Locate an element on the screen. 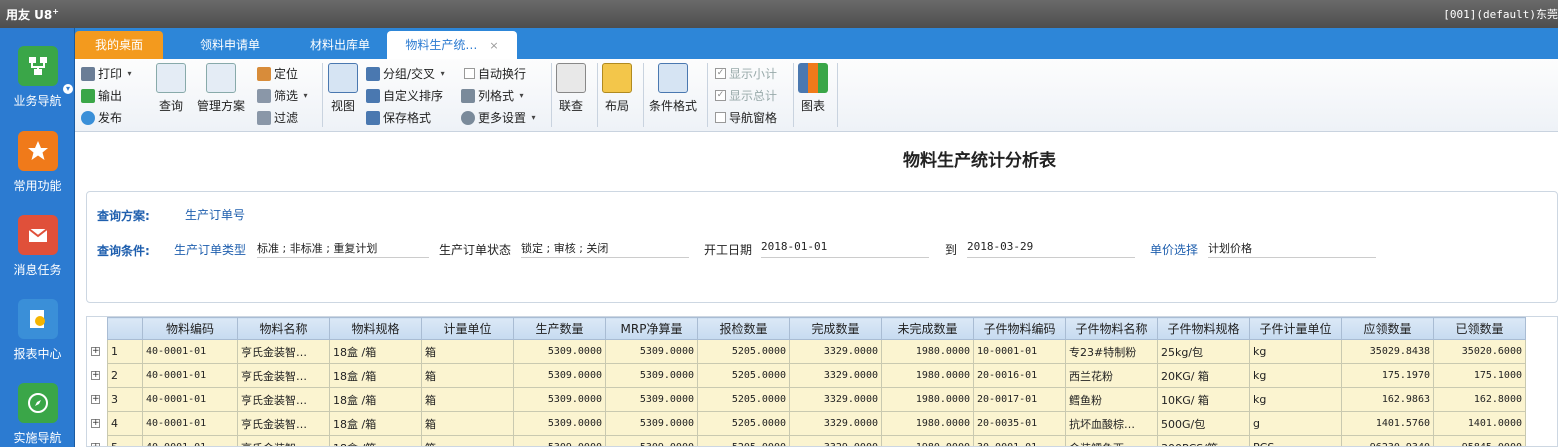 This screenshot has width=1558, height=447. order-type-field: 标准 ; 非标准 ; 重复计划 is located at coordinates (343, 249).